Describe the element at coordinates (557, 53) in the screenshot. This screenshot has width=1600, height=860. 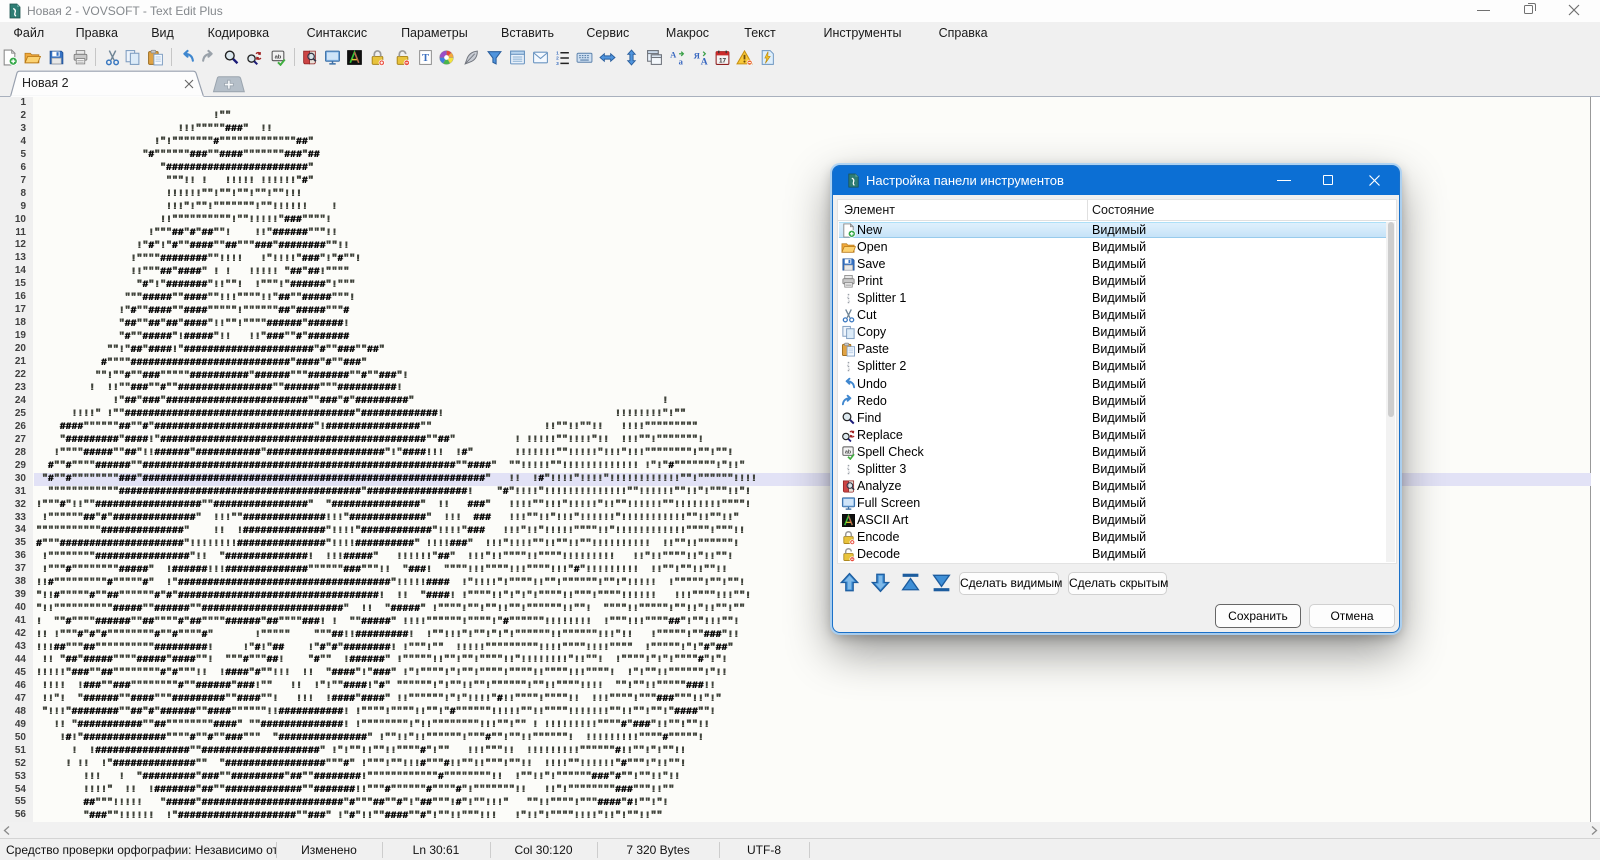
I see `svg-text: 1` at that location.